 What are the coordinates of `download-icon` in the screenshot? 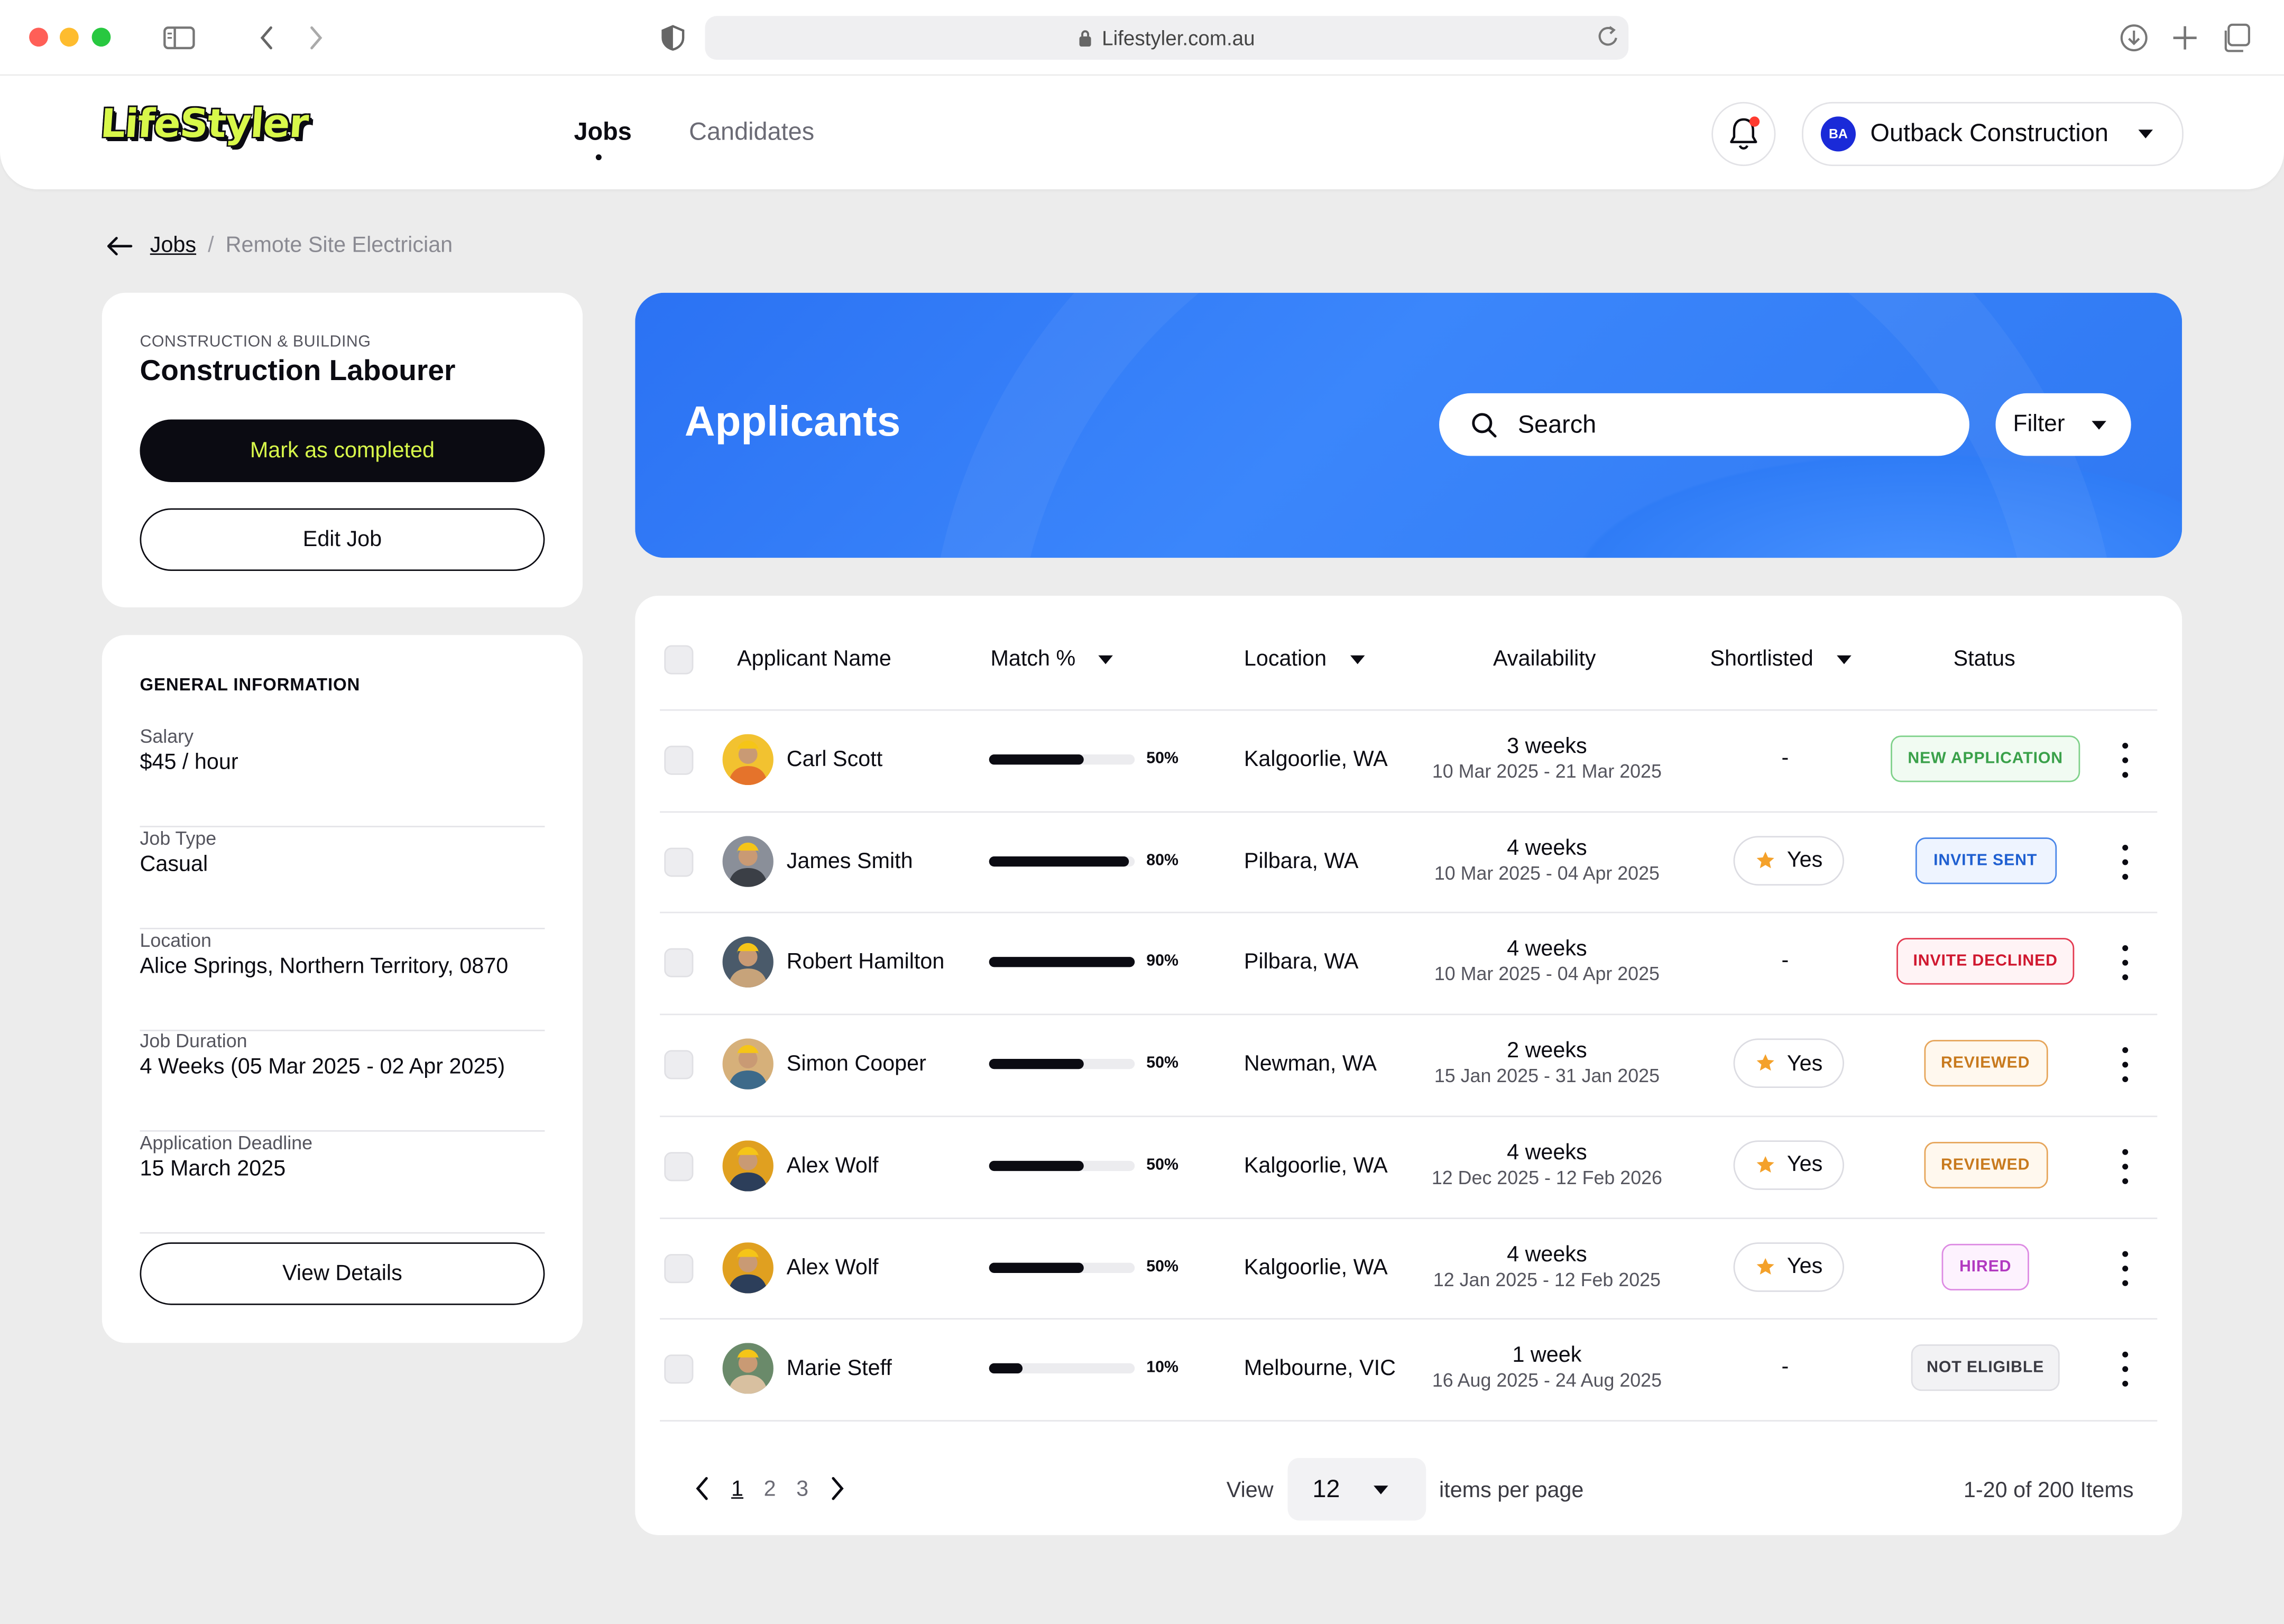 It's located at (2133, 39).